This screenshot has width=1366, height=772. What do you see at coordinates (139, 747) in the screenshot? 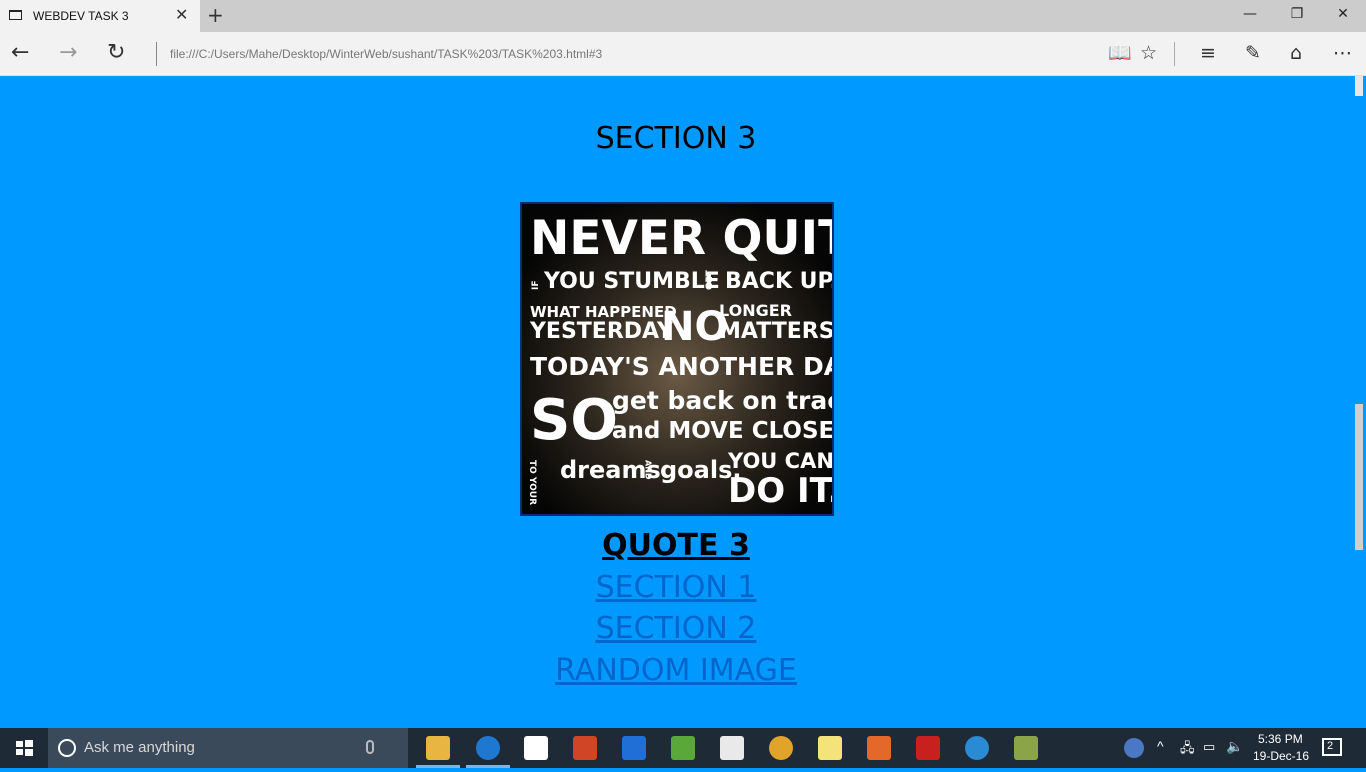
I see `search-placeholder: Ask me anything` at bounding box center [139, 747].